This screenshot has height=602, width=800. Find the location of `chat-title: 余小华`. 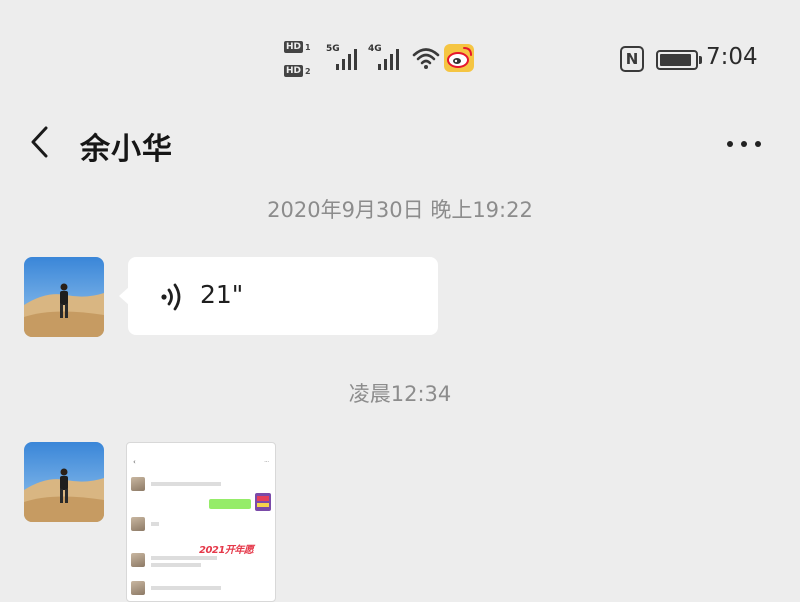

chat-title: 余小华 is located at coordinates (126, 149).